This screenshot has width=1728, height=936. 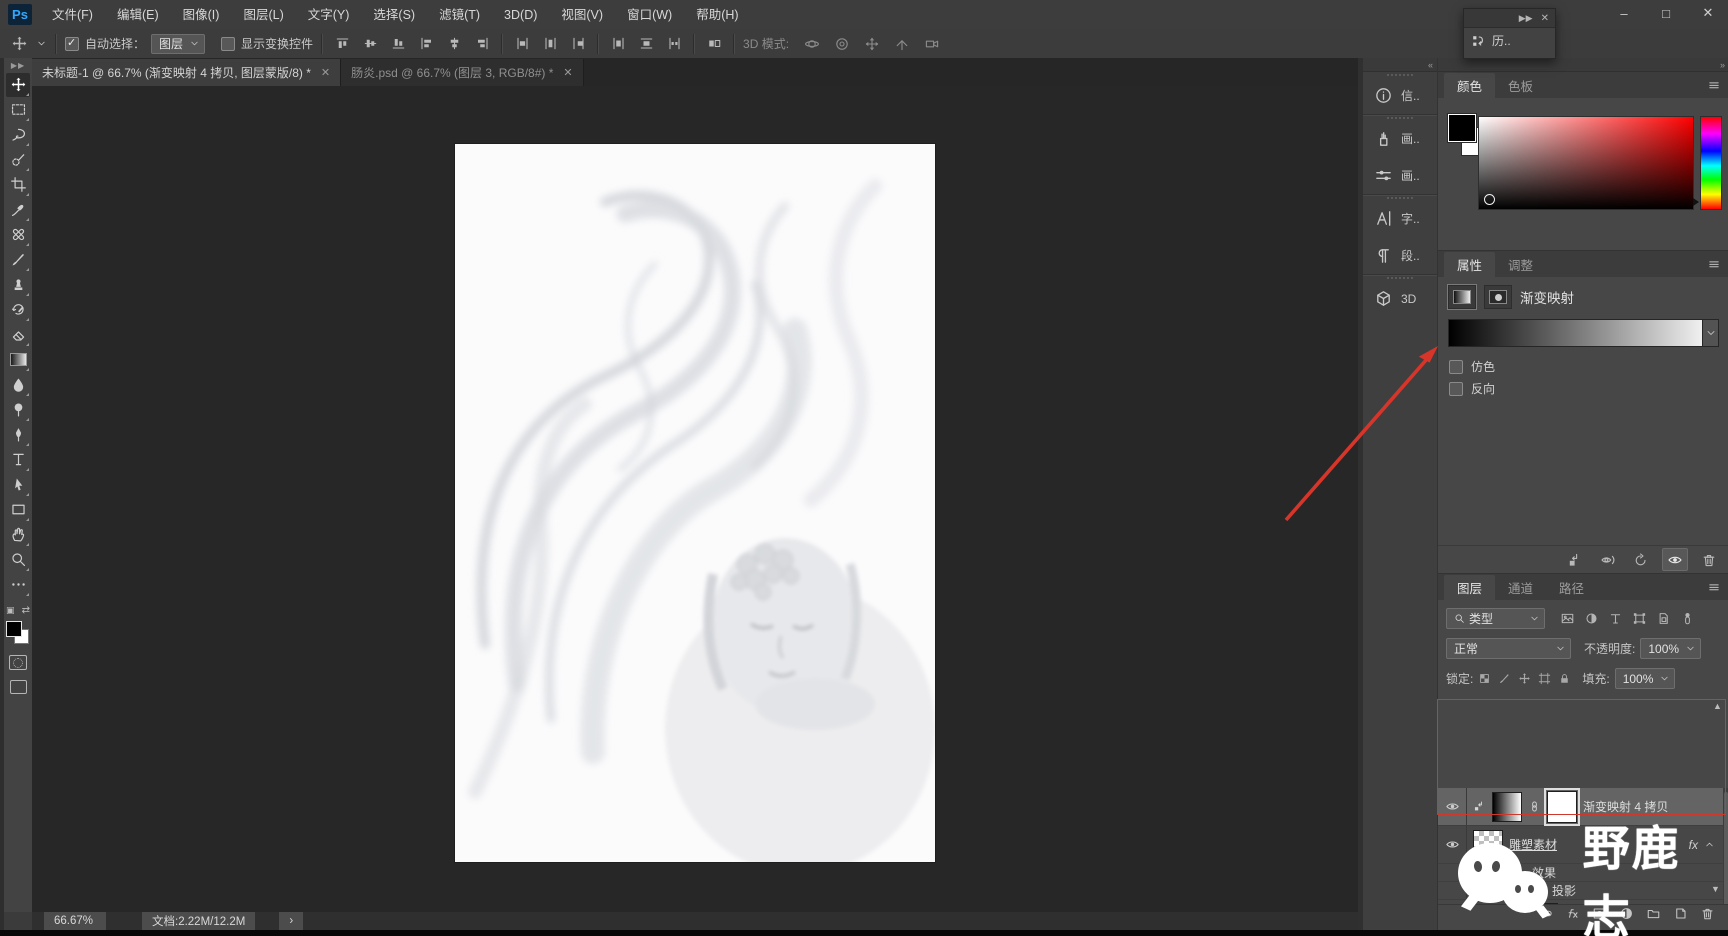 I want to click on distribute-left-button, so click(x=522, y=44).